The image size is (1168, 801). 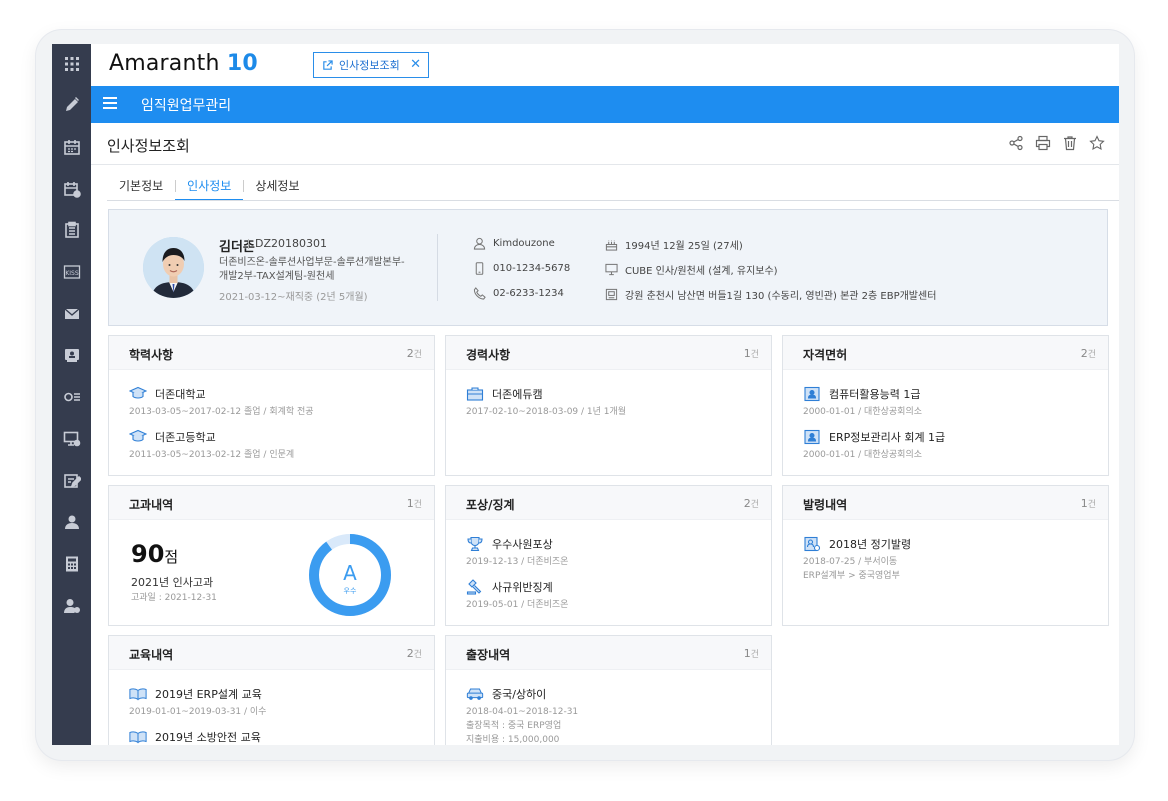 I want to click on schedule-icon, so click(x=71, y=189).